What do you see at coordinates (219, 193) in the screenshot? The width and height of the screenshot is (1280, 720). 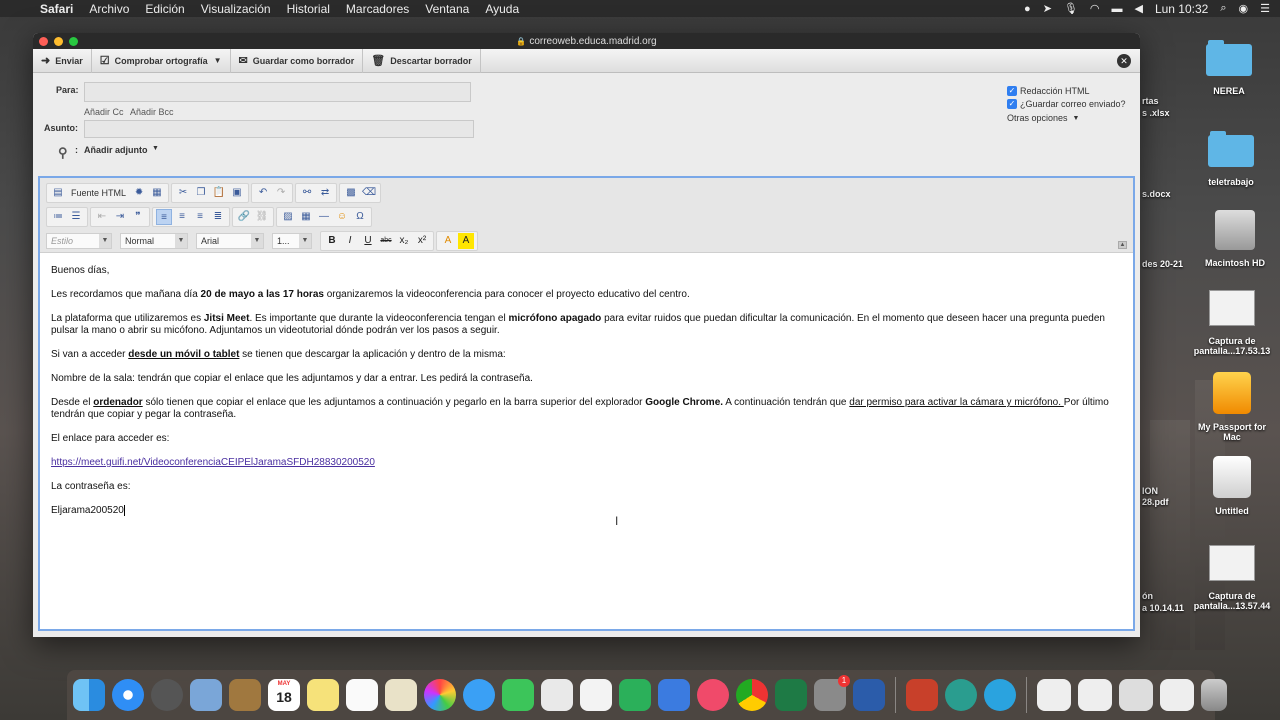 I see `paste-icon: 📋` at bounding box center [219, 193].